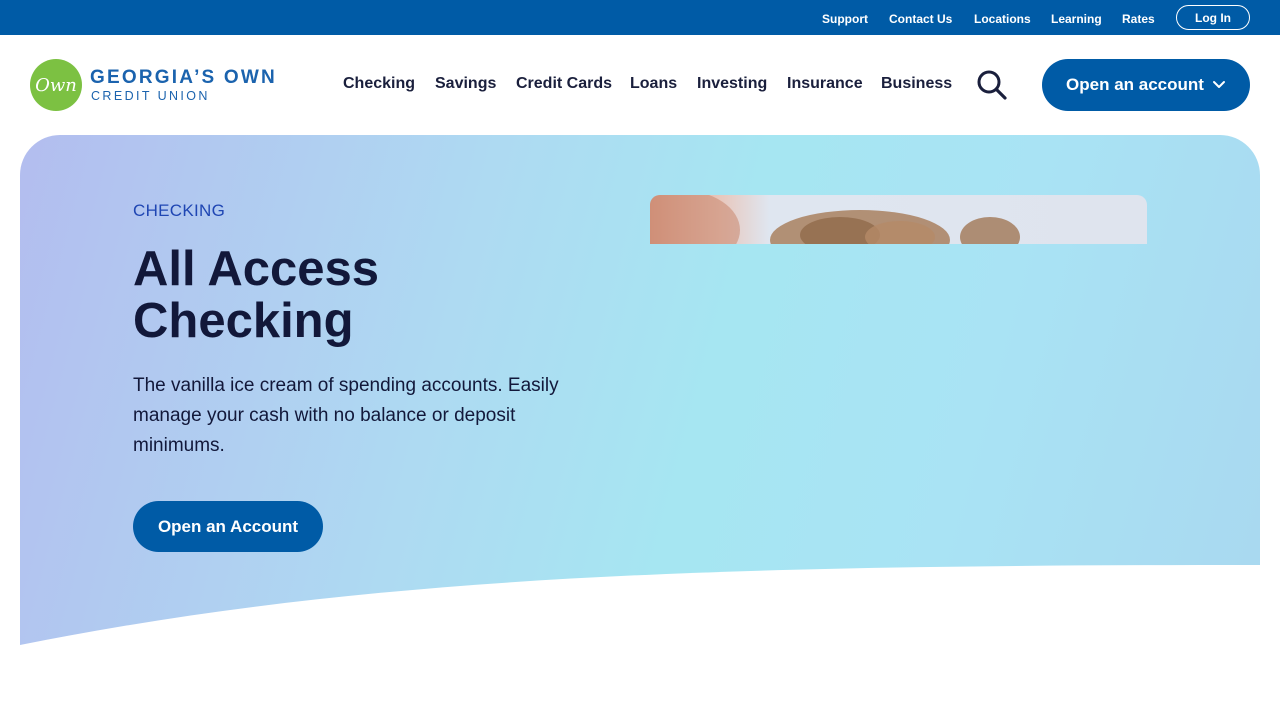 The image size is (1280, 720). I want to click on logo-mark: Own, so click(56, 85).